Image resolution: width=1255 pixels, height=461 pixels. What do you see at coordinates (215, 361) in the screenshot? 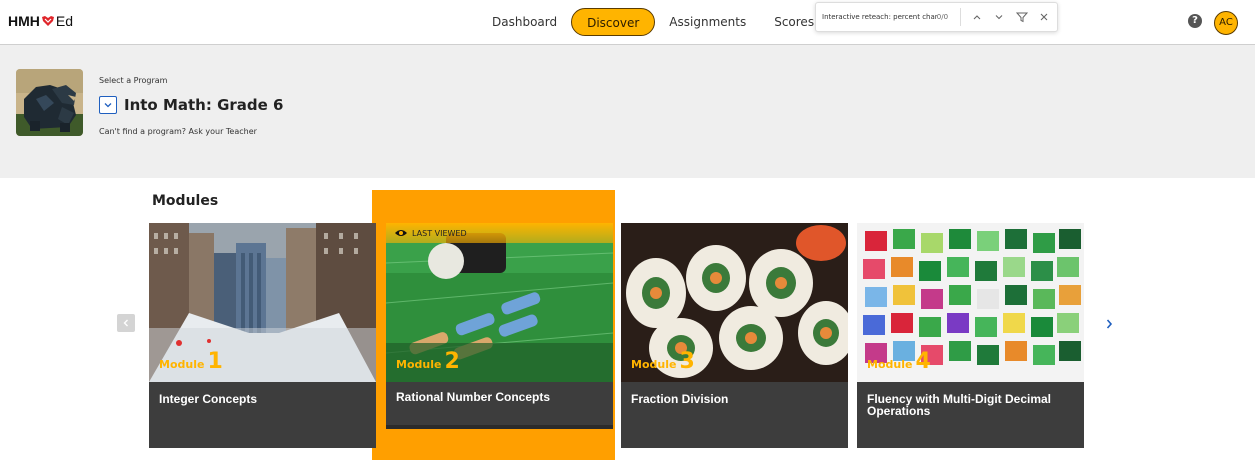
I see `module-number: 1` at bounding box center [215, 361].